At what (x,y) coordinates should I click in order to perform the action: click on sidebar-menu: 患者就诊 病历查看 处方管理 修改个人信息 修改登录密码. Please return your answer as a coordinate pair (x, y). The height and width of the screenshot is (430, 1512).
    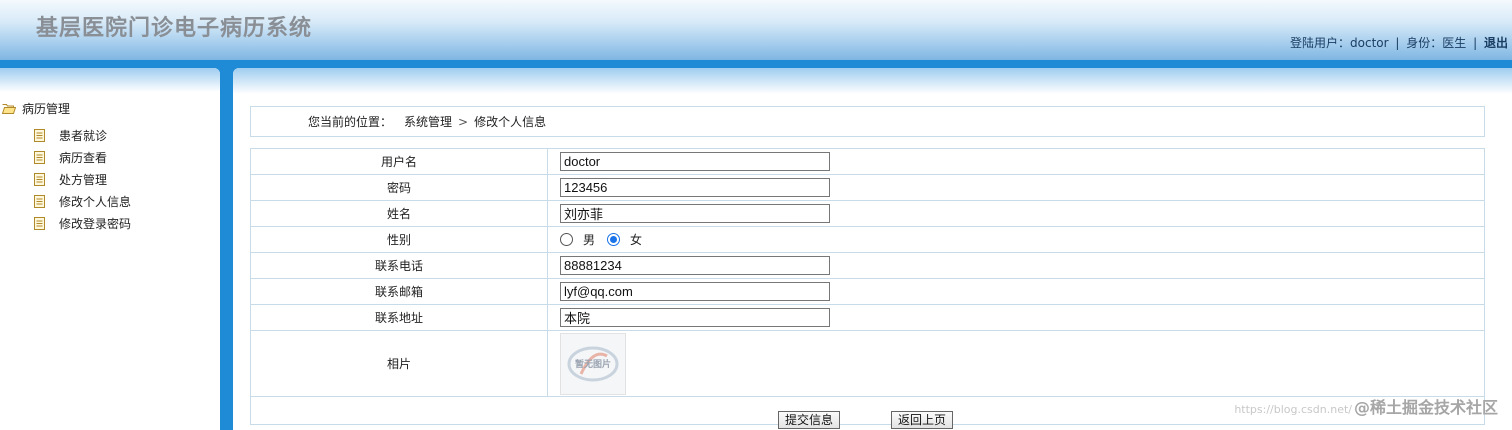
    Looking at the image, I should click on (82, 179).